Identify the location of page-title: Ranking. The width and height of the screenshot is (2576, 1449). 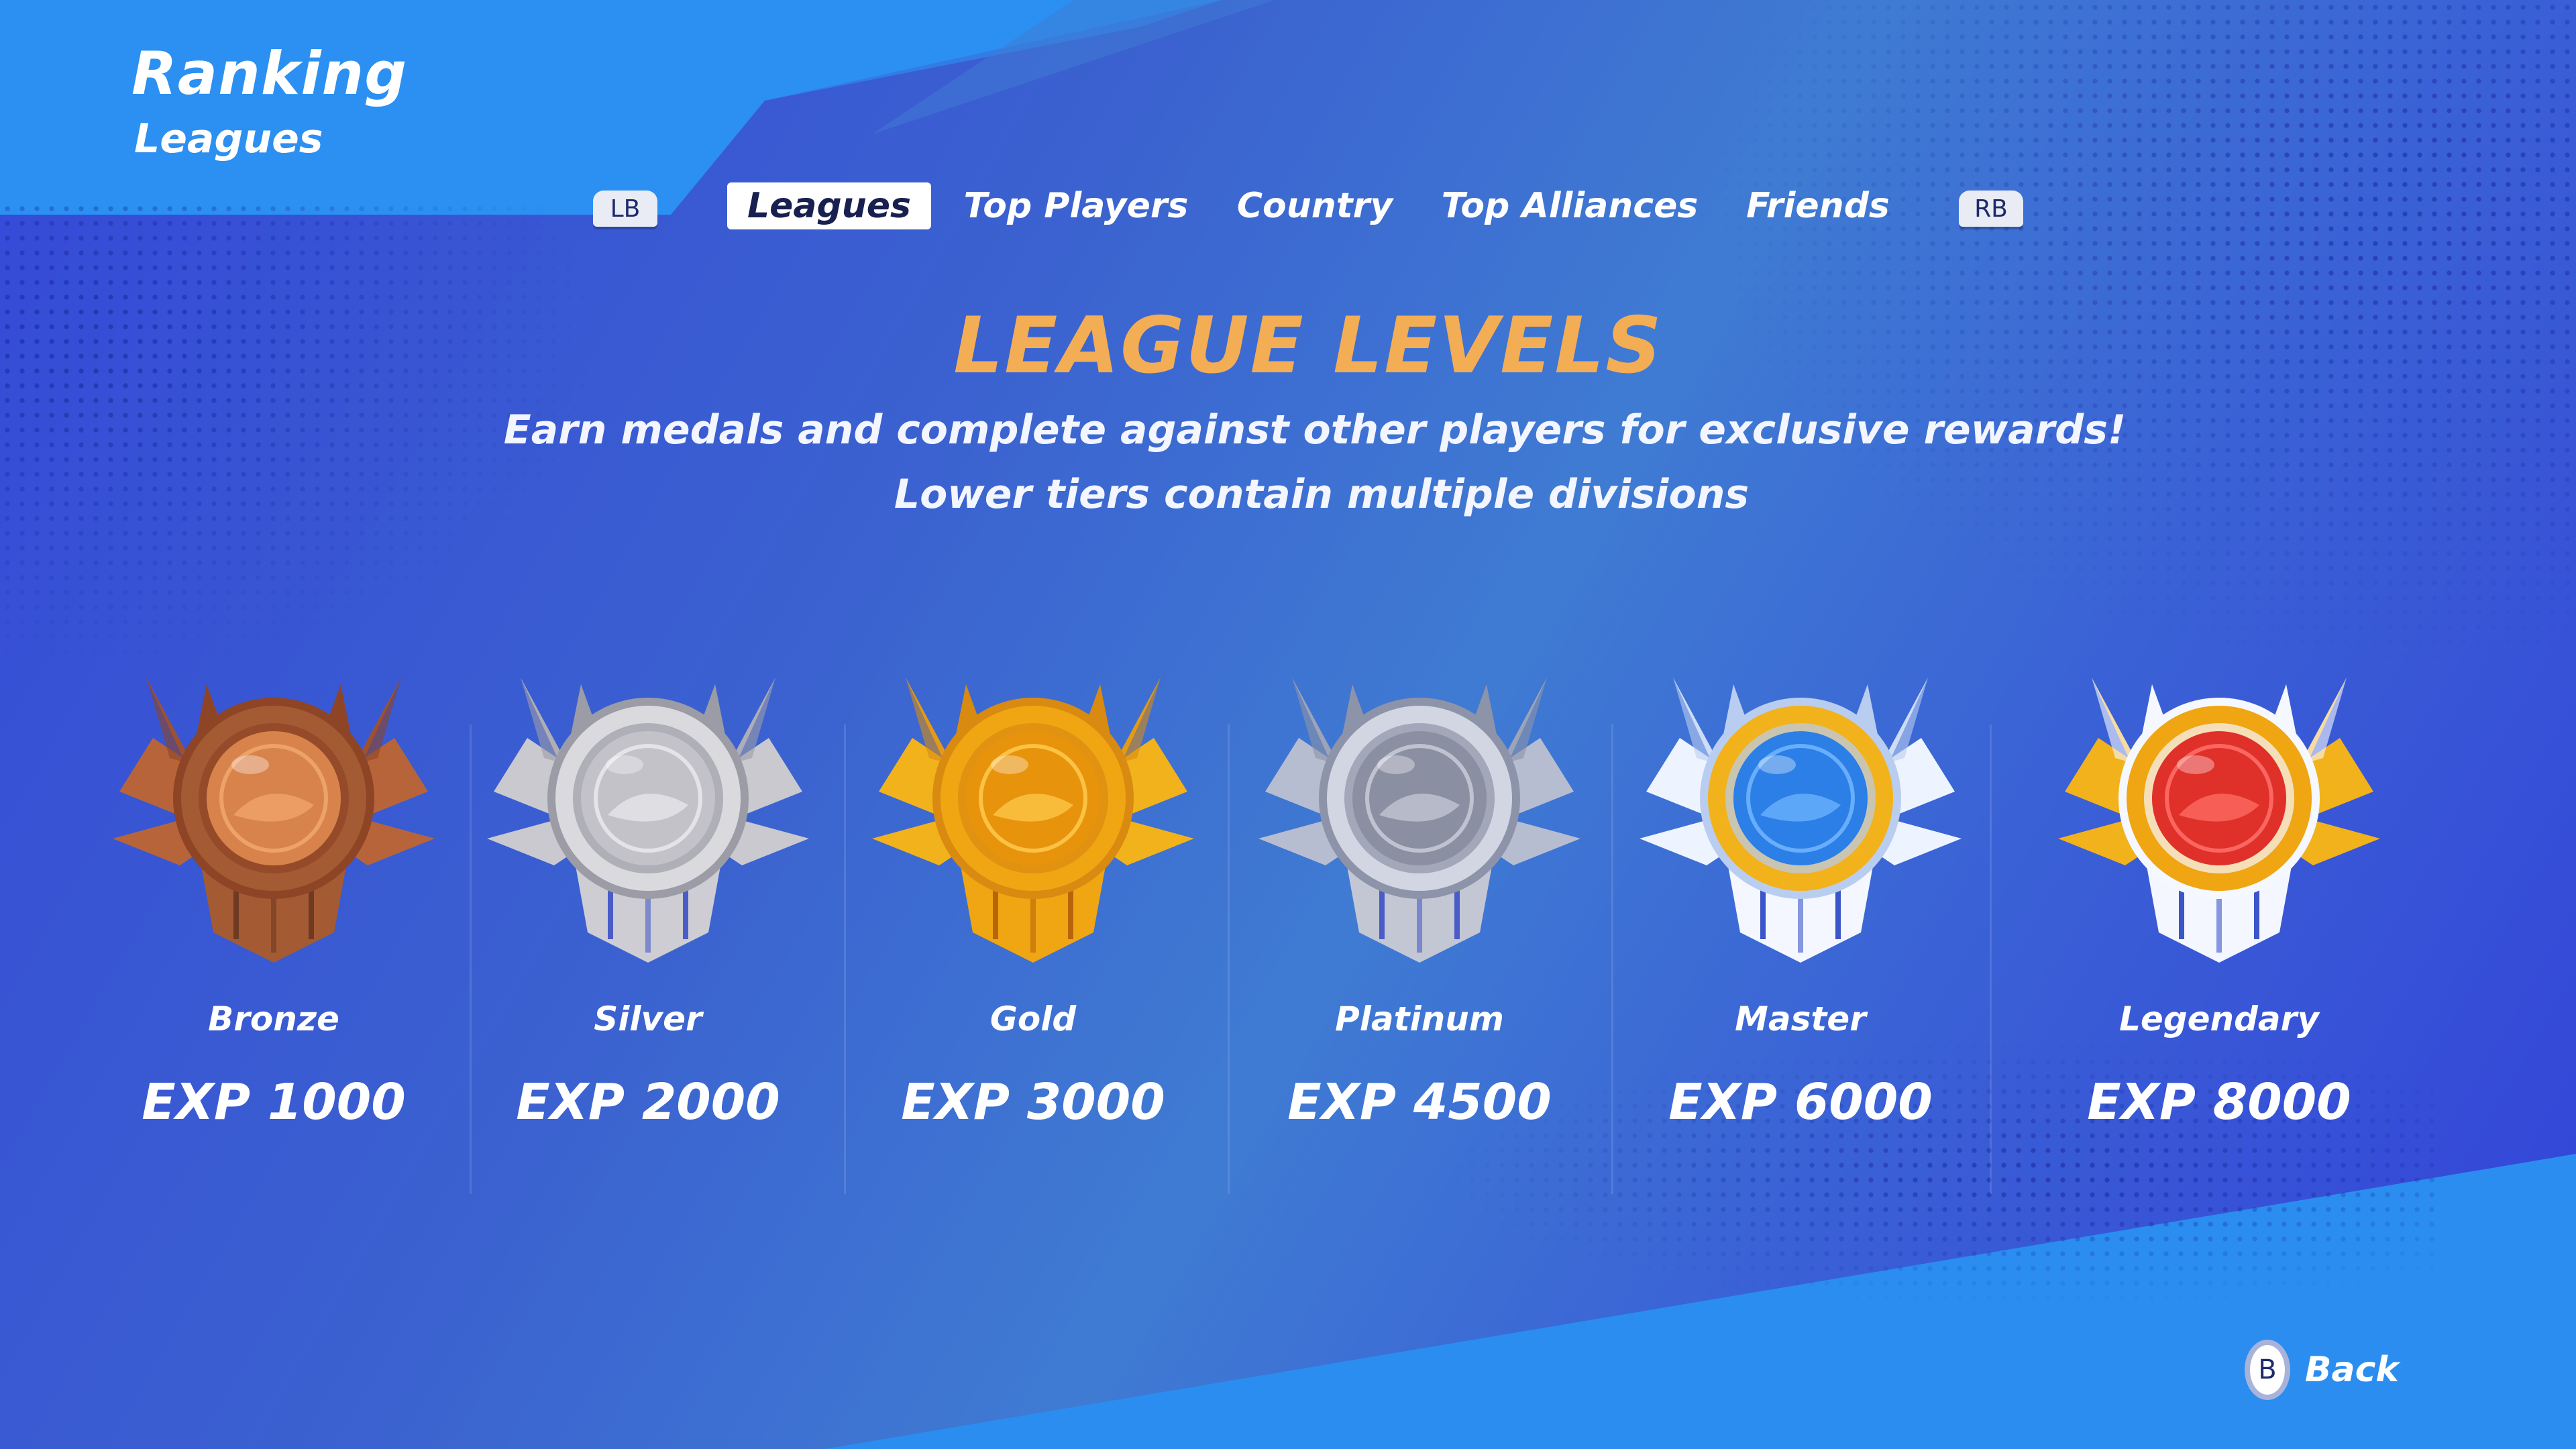
(269, 73).